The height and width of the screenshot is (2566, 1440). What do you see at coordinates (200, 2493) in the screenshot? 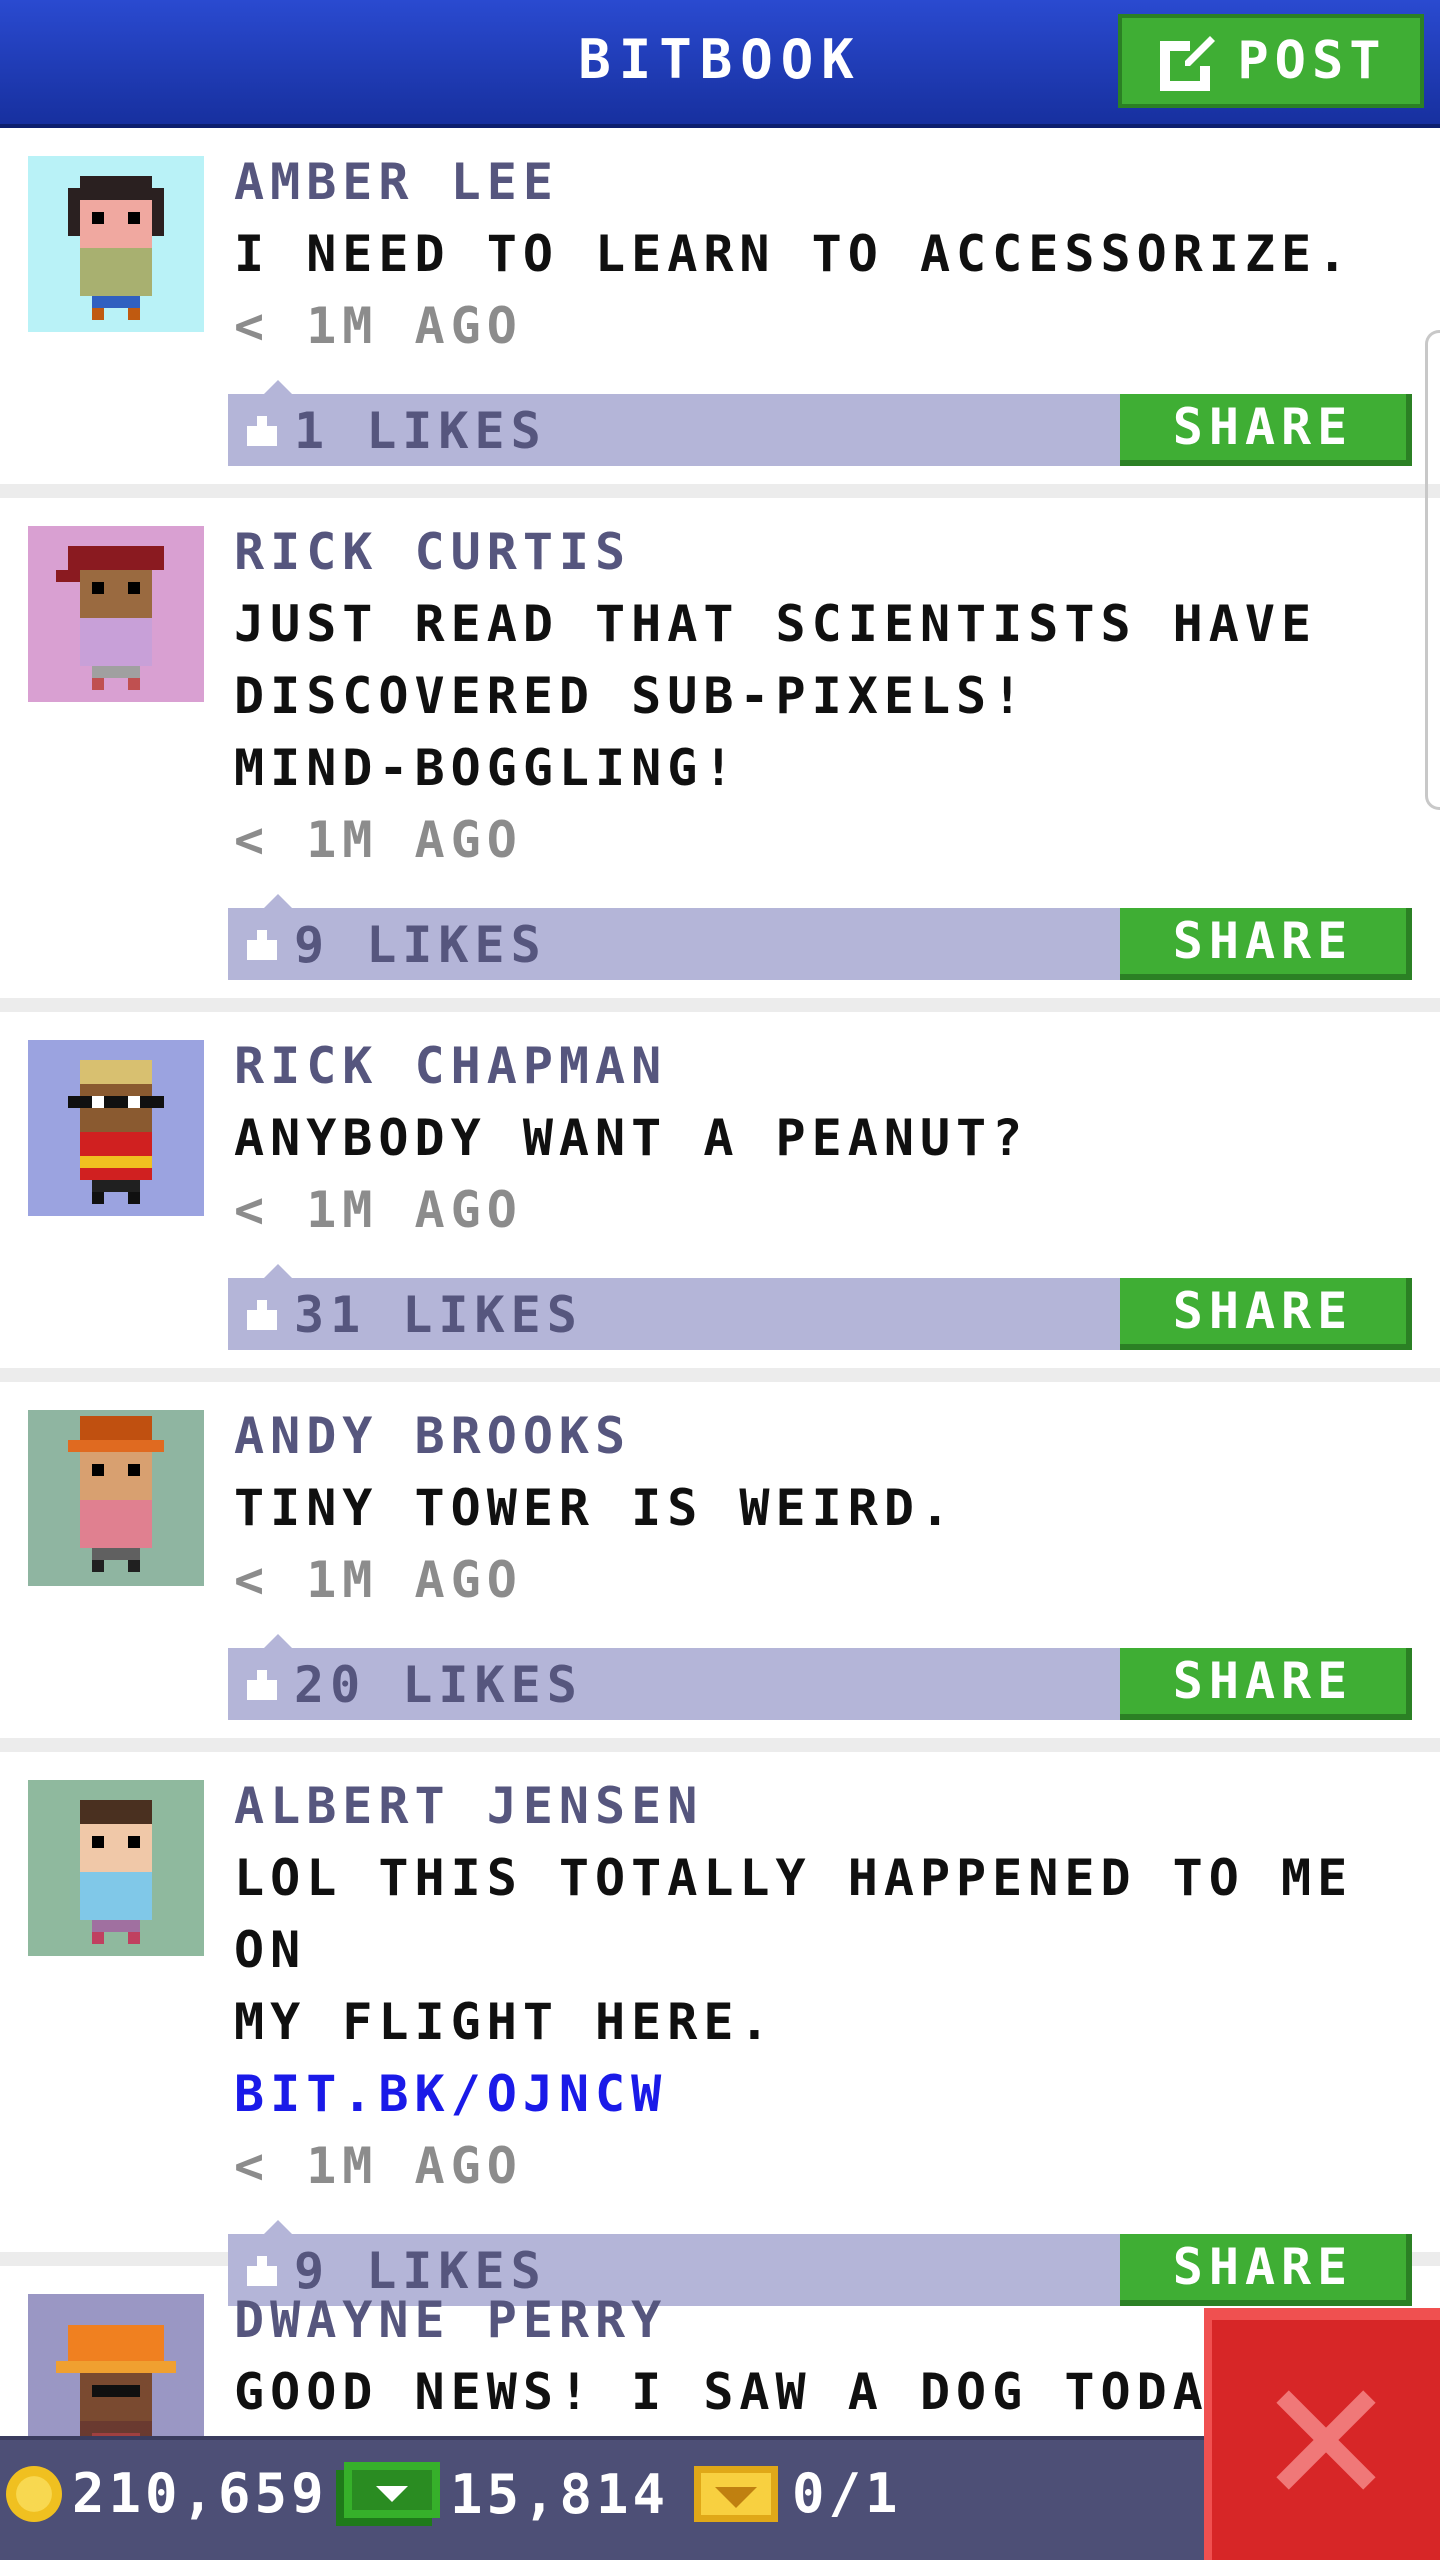
I see `coins-value: 210,659` at bounding box center [200, 2493].